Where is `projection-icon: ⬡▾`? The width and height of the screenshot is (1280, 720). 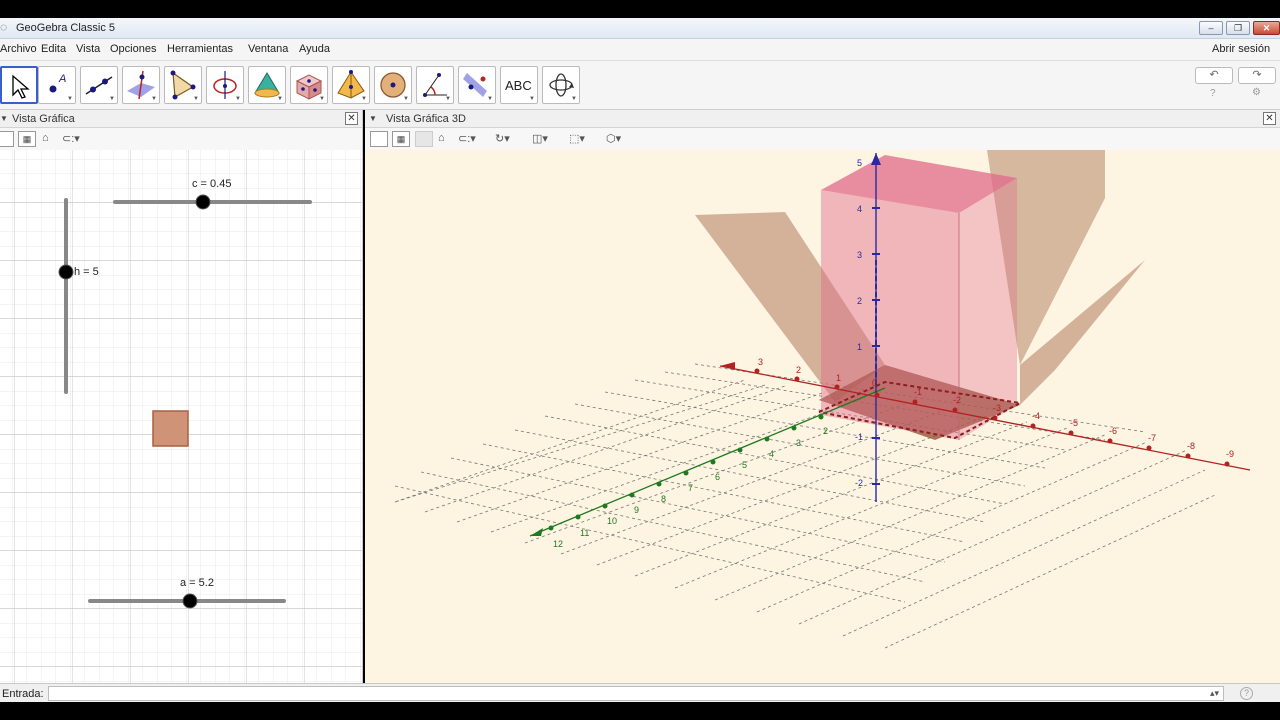 projection-icon: ⬡▾ is located at coordinates (613, 138).